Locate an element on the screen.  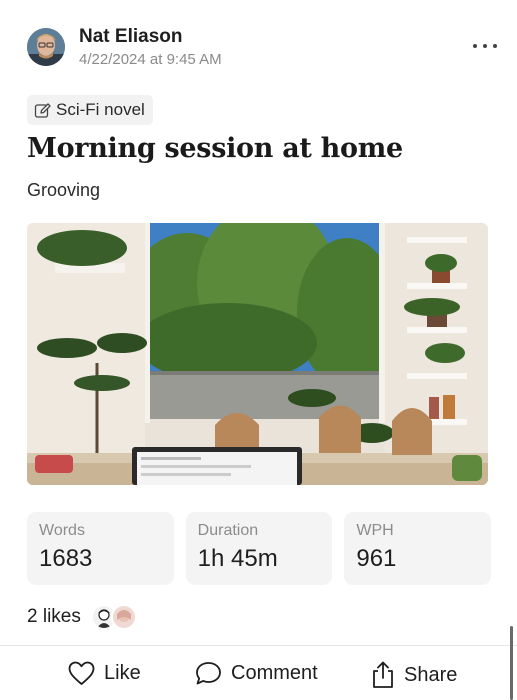
session-stats: Words 1683 Duration 1h 45m WPH 961 is located at coordinates (259, 548).